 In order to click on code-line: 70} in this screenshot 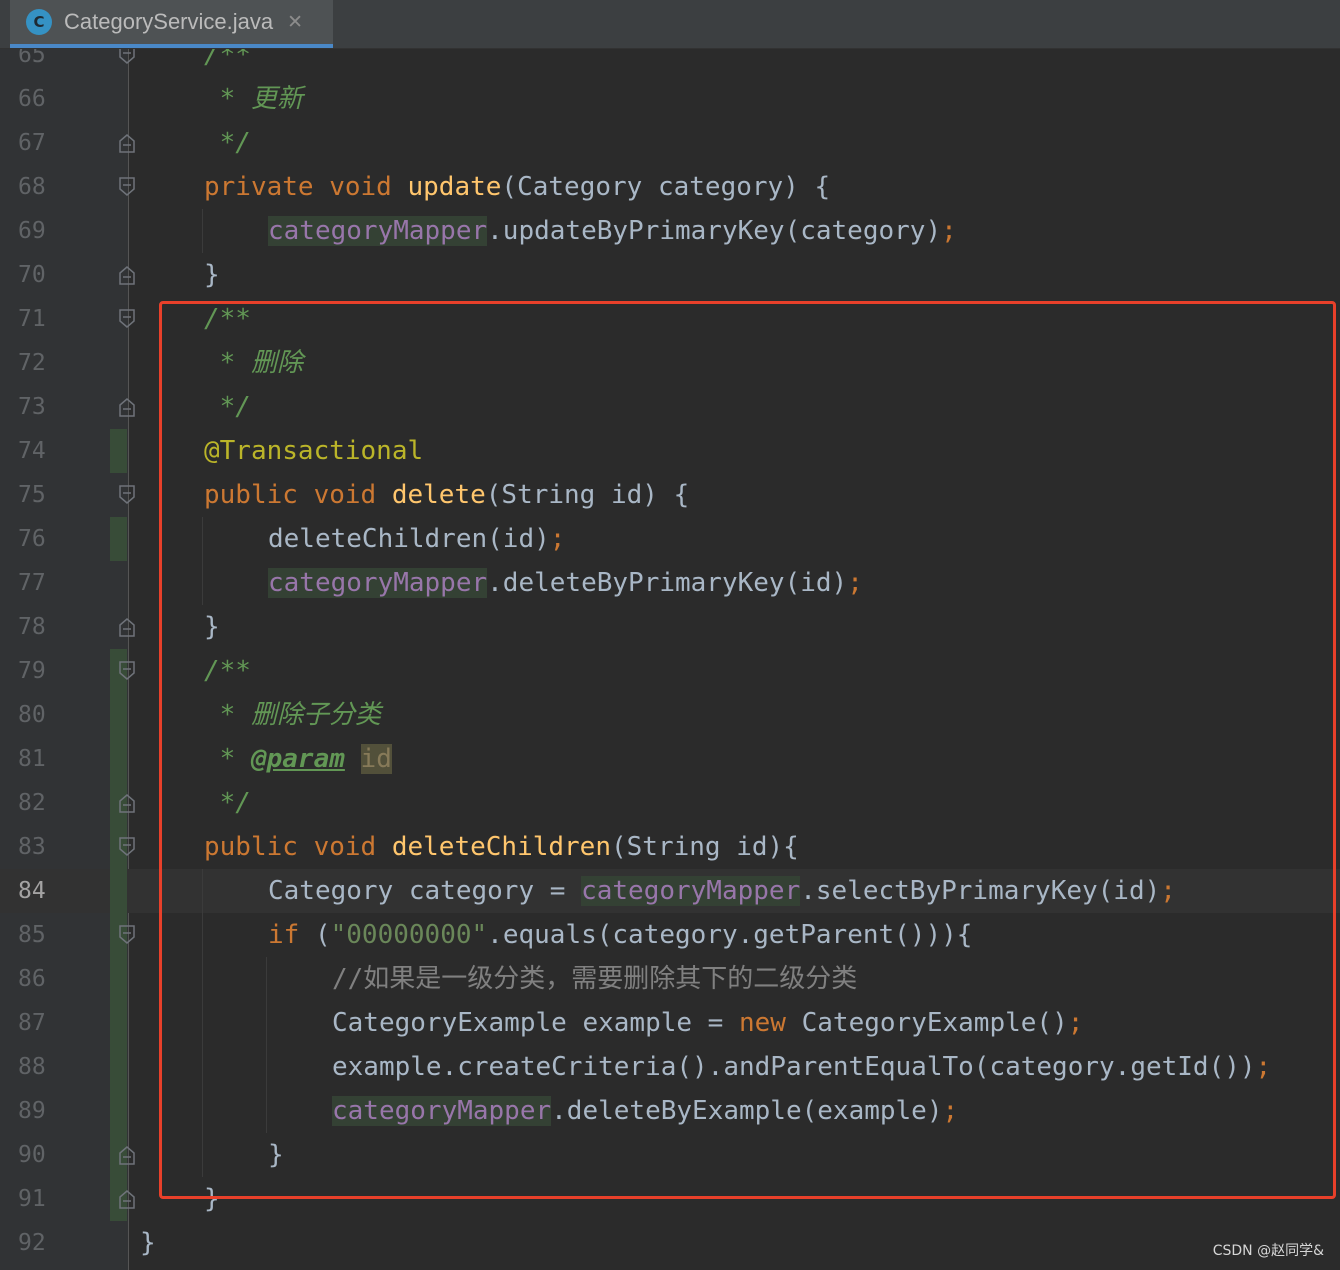, I will do `click(670, 275)`.